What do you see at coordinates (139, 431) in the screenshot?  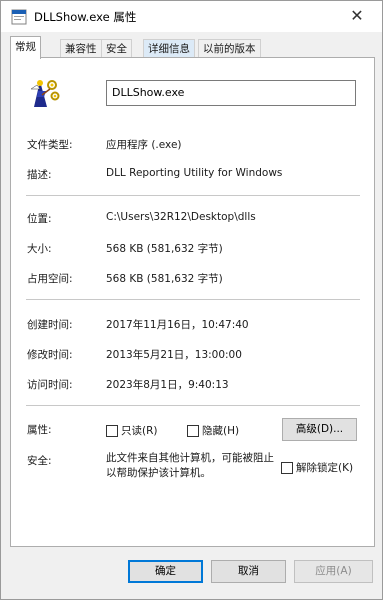 I see `readonly-label: 只读(R)` at bounding box center [139, 431].